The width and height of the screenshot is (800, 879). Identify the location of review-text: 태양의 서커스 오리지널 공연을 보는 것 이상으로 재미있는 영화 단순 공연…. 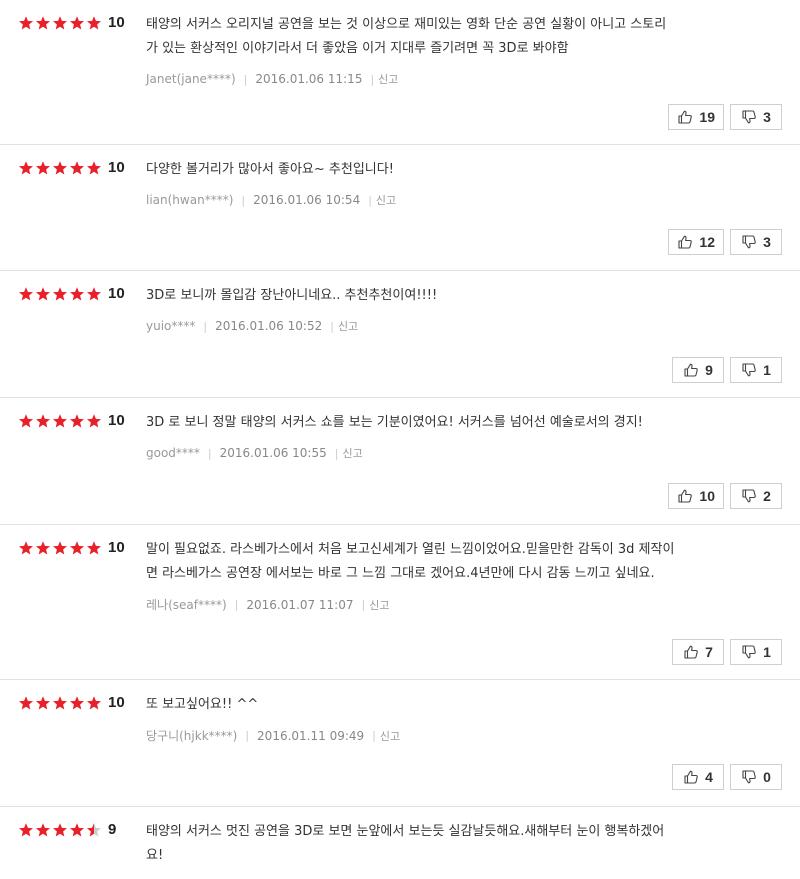
(406, 36).